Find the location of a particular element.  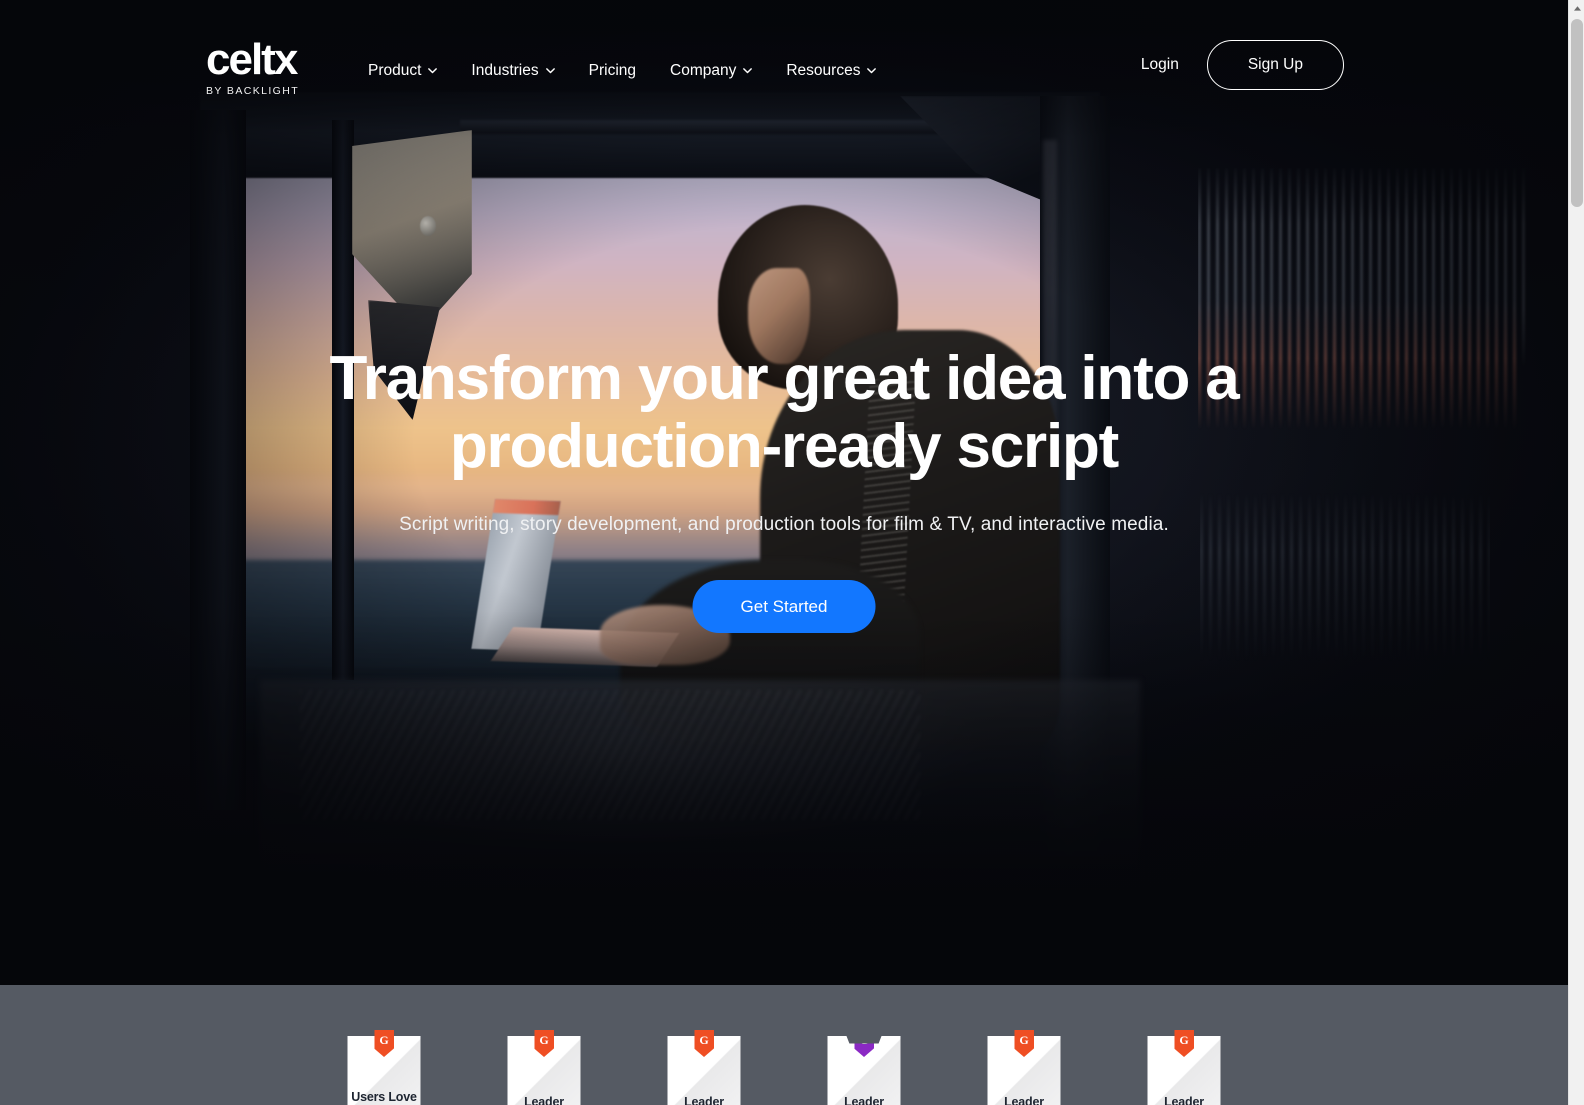

nav-item-pricing: Pricing is located at coordinates (621, 71).